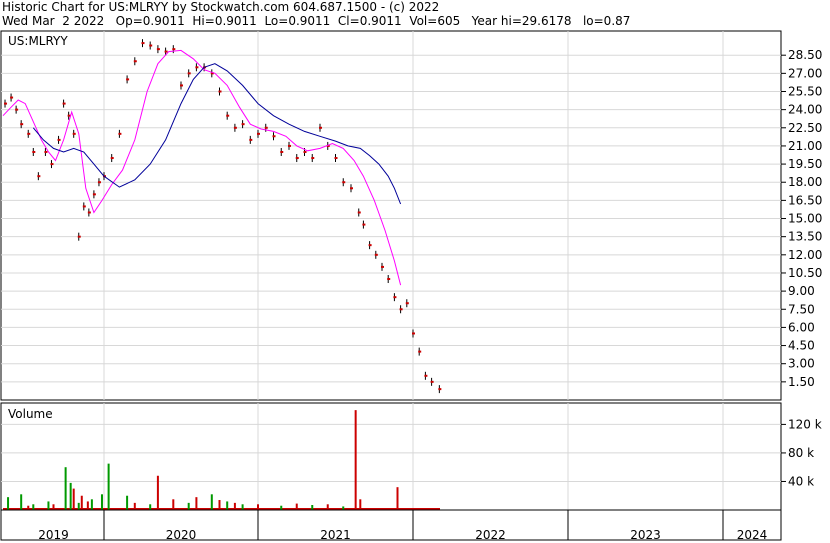 The image size is (830, 543). I want to click on price-tick-label: 28.50, so click(805, 55).